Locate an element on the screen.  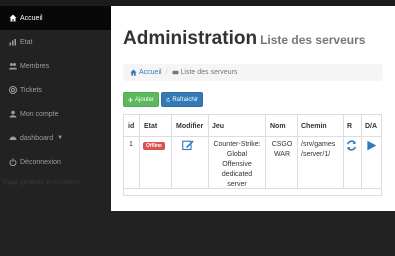
bar-chart-icon is located at coordinates (12, 42).